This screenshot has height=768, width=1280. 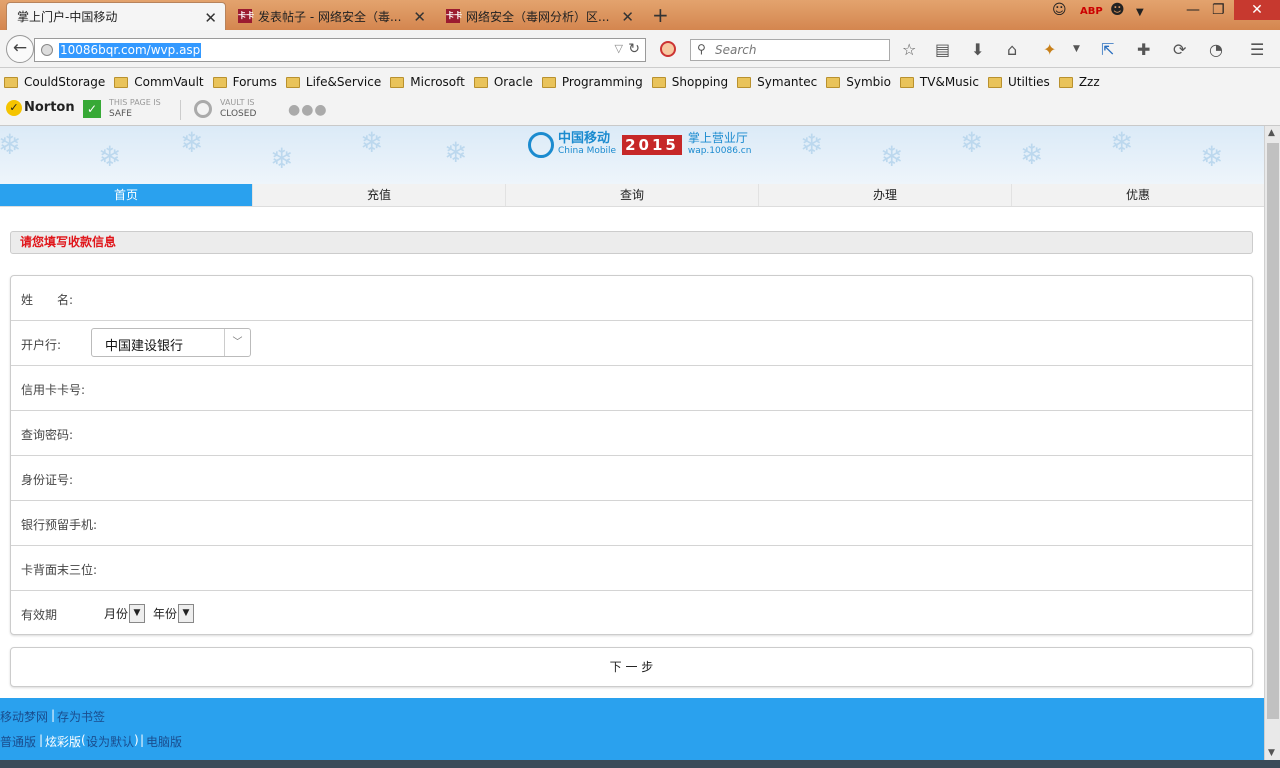 What do you see at coordinates (130, 50) in the screenshot?
I see `url-text: 10086bqr.com/wvp.asp` at bounding box center [130, 50].